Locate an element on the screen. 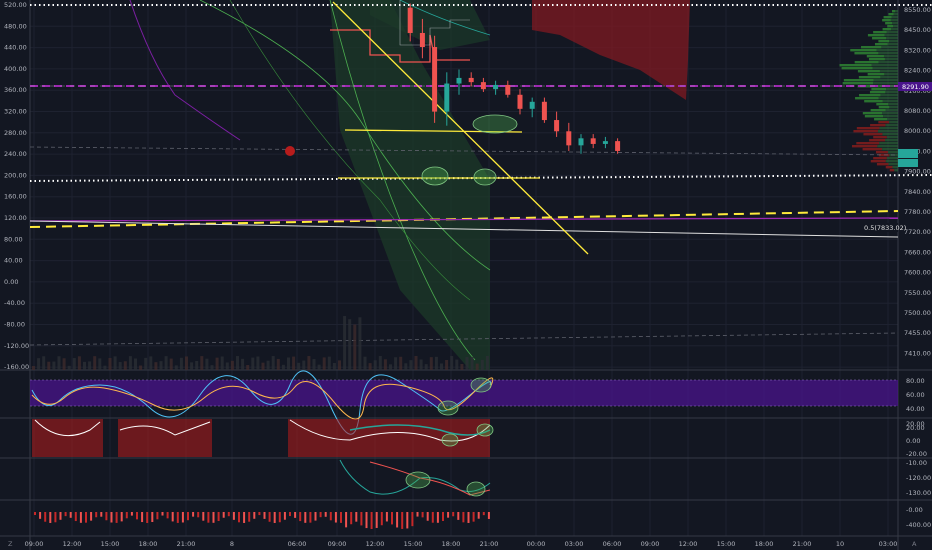 Image resolution: width=932 pixels, height=550 pixels. macd-ellipse is located at coordinates (450, 440).